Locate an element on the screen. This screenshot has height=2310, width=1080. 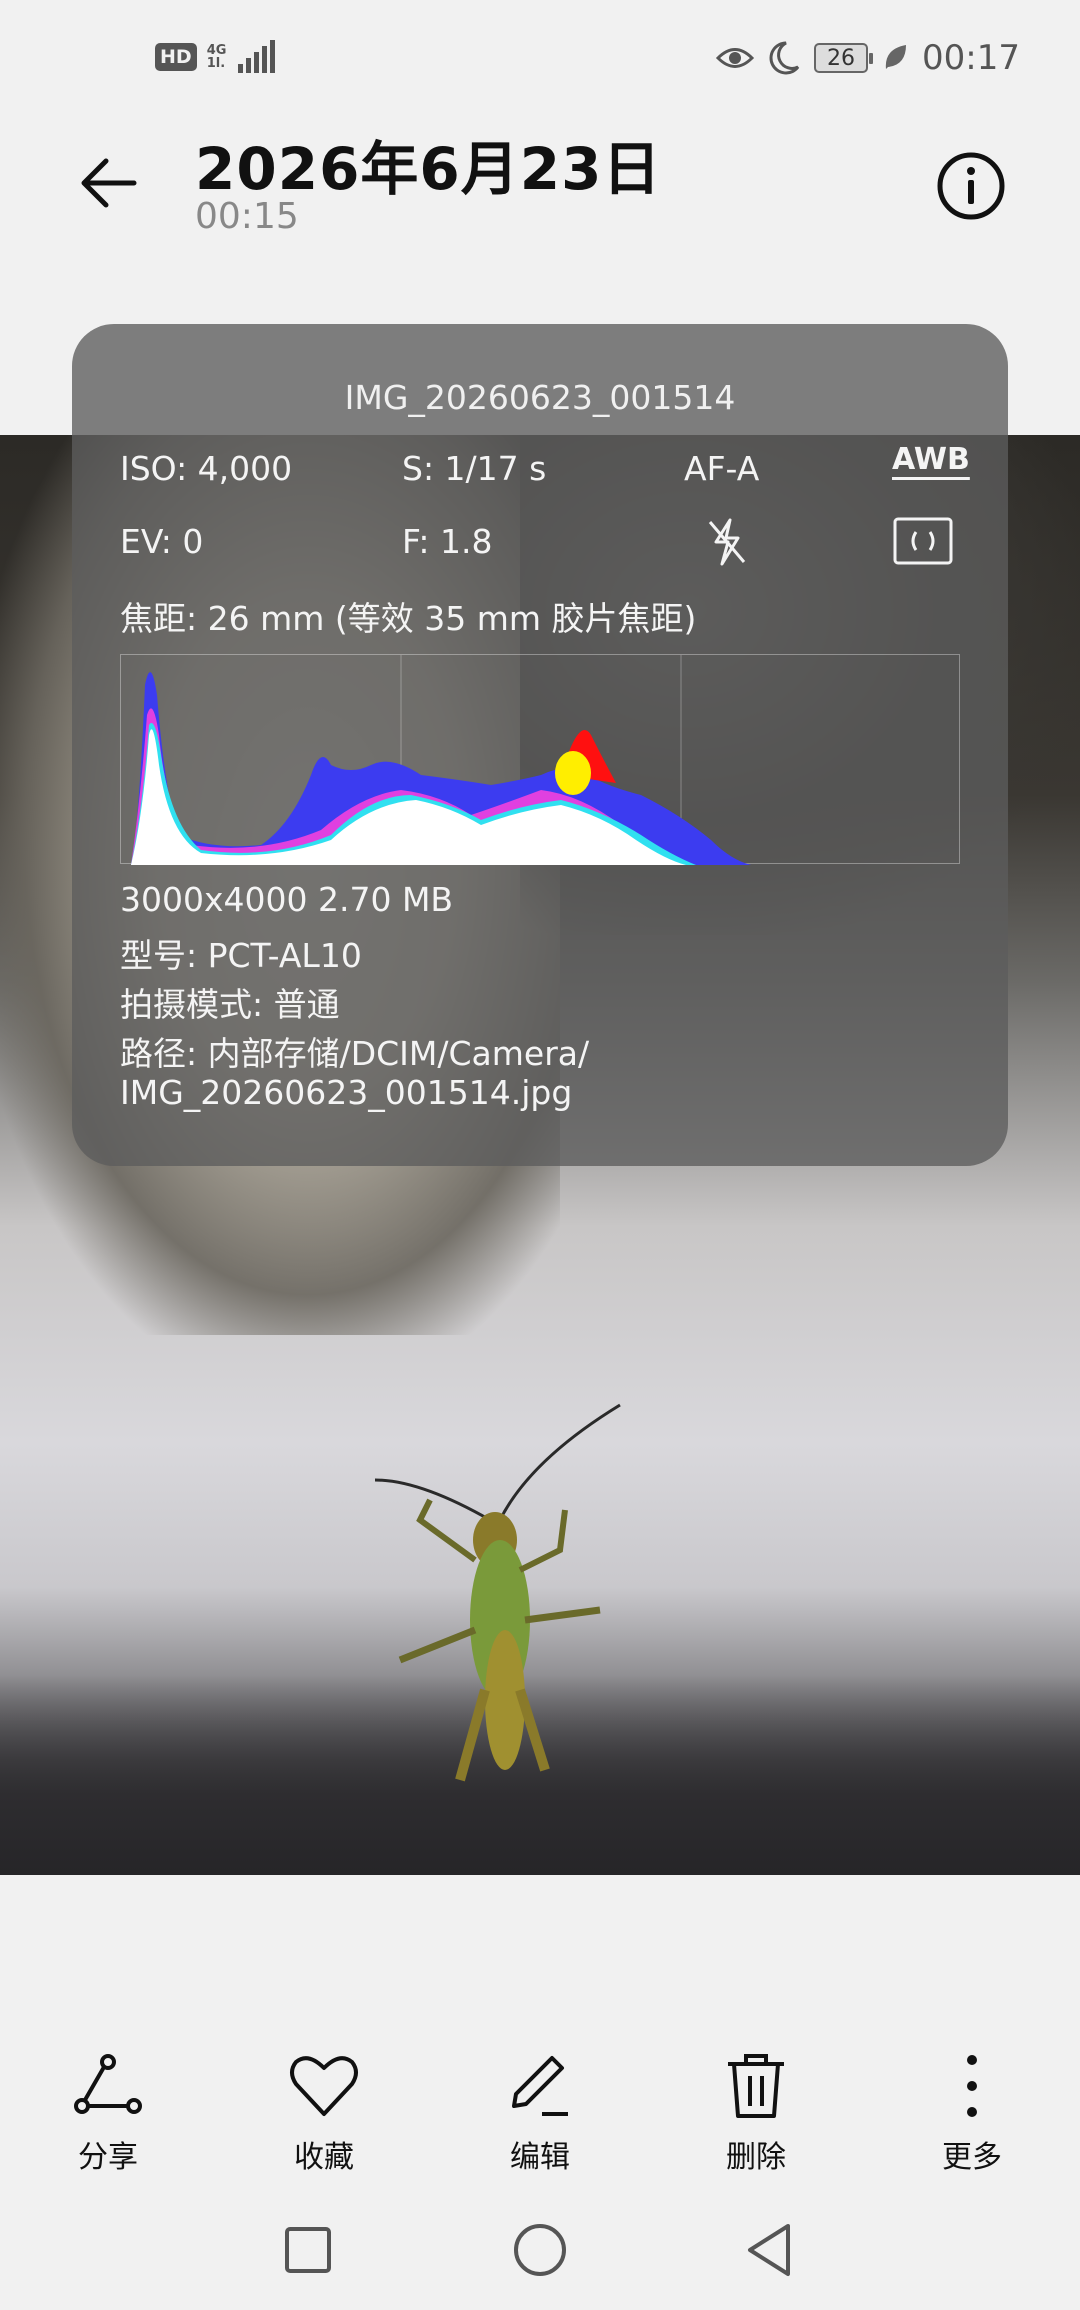
delete-button: 删除 is located at coordinates (756, 2113).